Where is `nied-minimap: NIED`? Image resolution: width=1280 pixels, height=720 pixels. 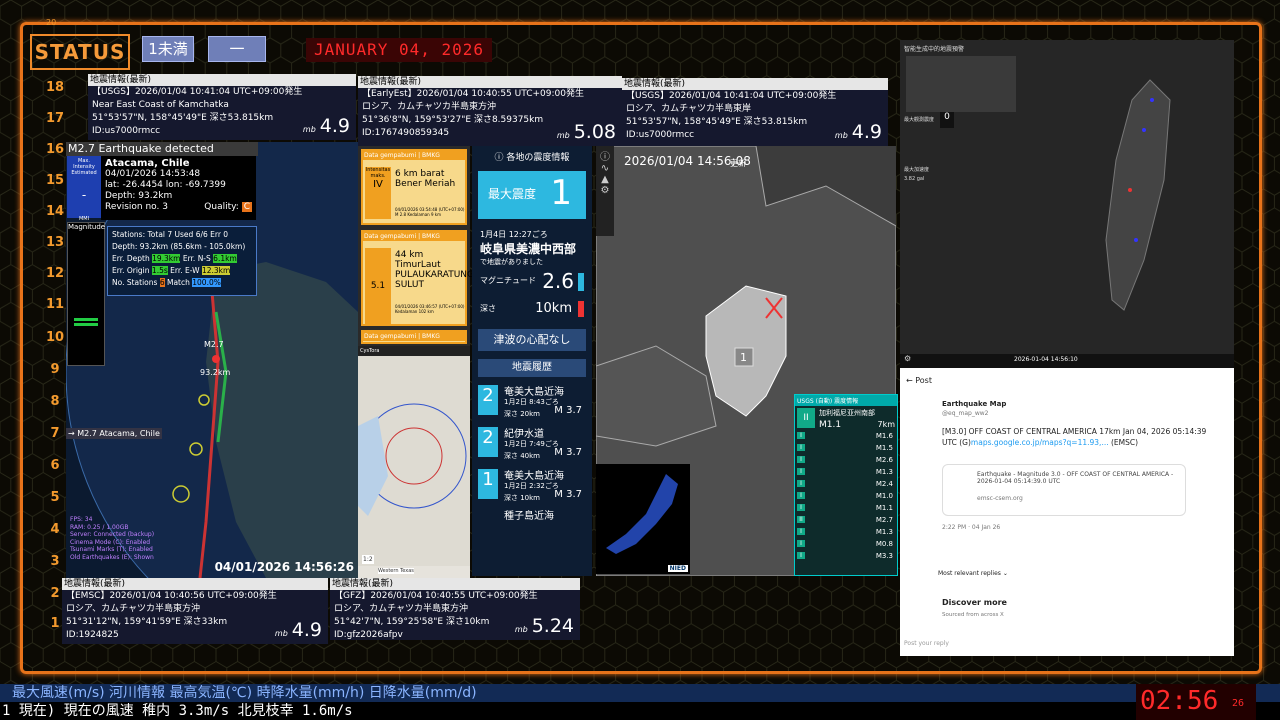 nied-minimap: NIED is located at coordinates (643, 519).